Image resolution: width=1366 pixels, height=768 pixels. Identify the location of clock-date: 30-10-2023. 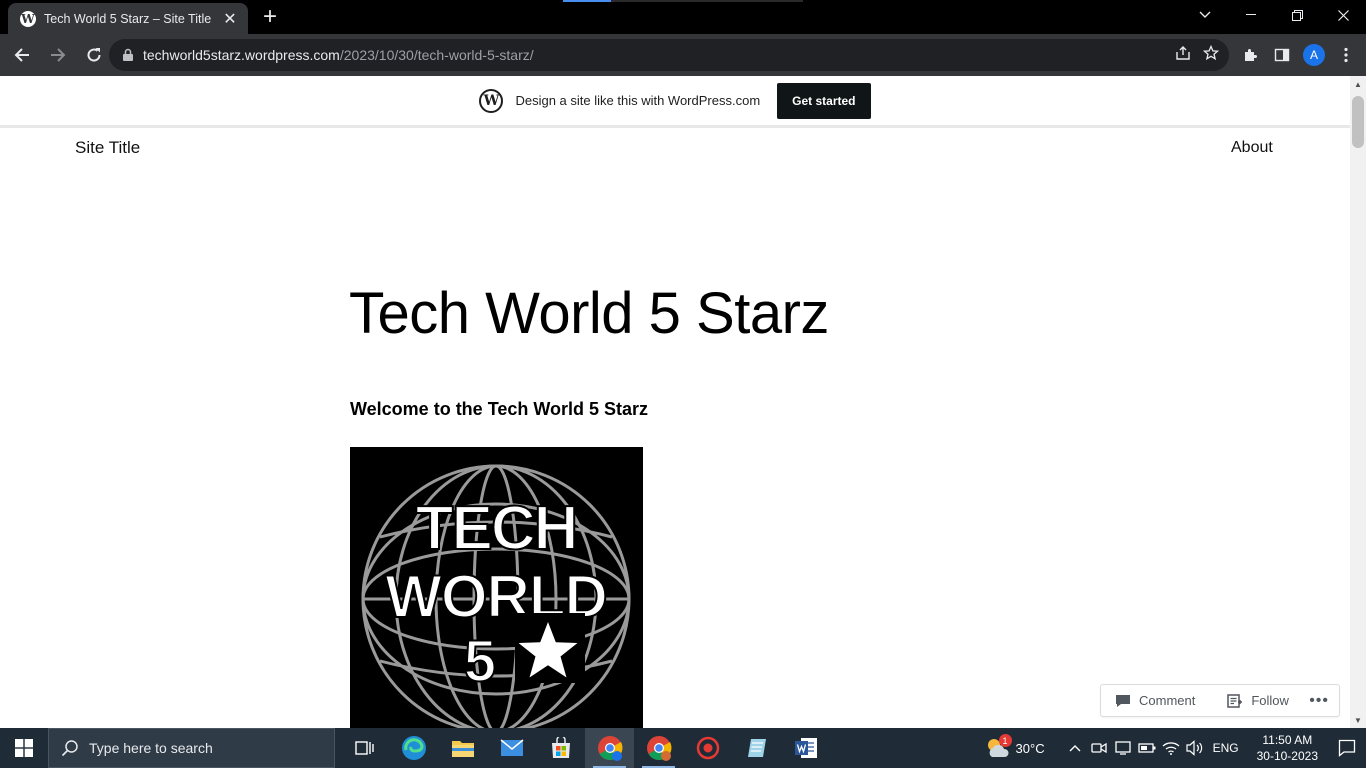
(1287, 756).